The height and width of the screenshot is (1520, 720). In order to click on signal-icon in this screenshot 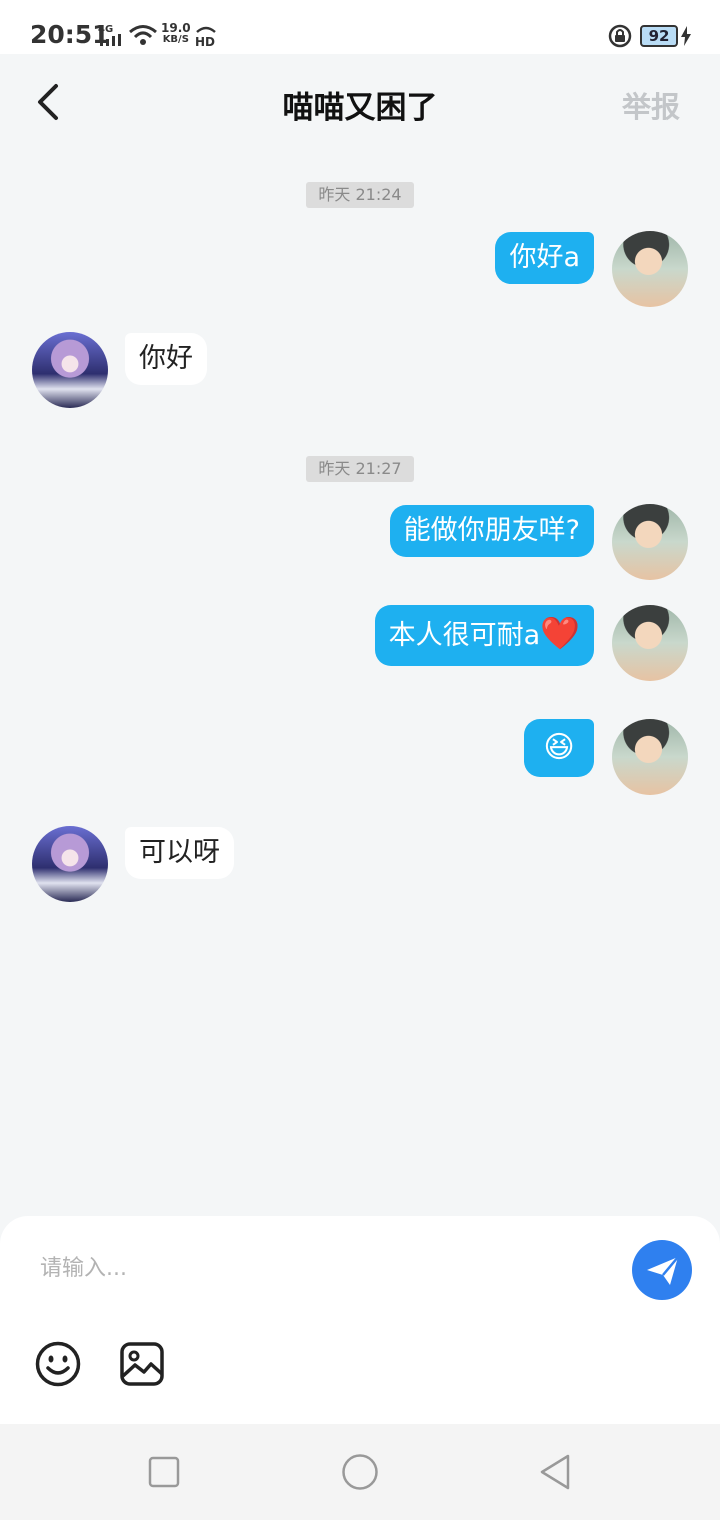, I will do `click(110, 40)`.